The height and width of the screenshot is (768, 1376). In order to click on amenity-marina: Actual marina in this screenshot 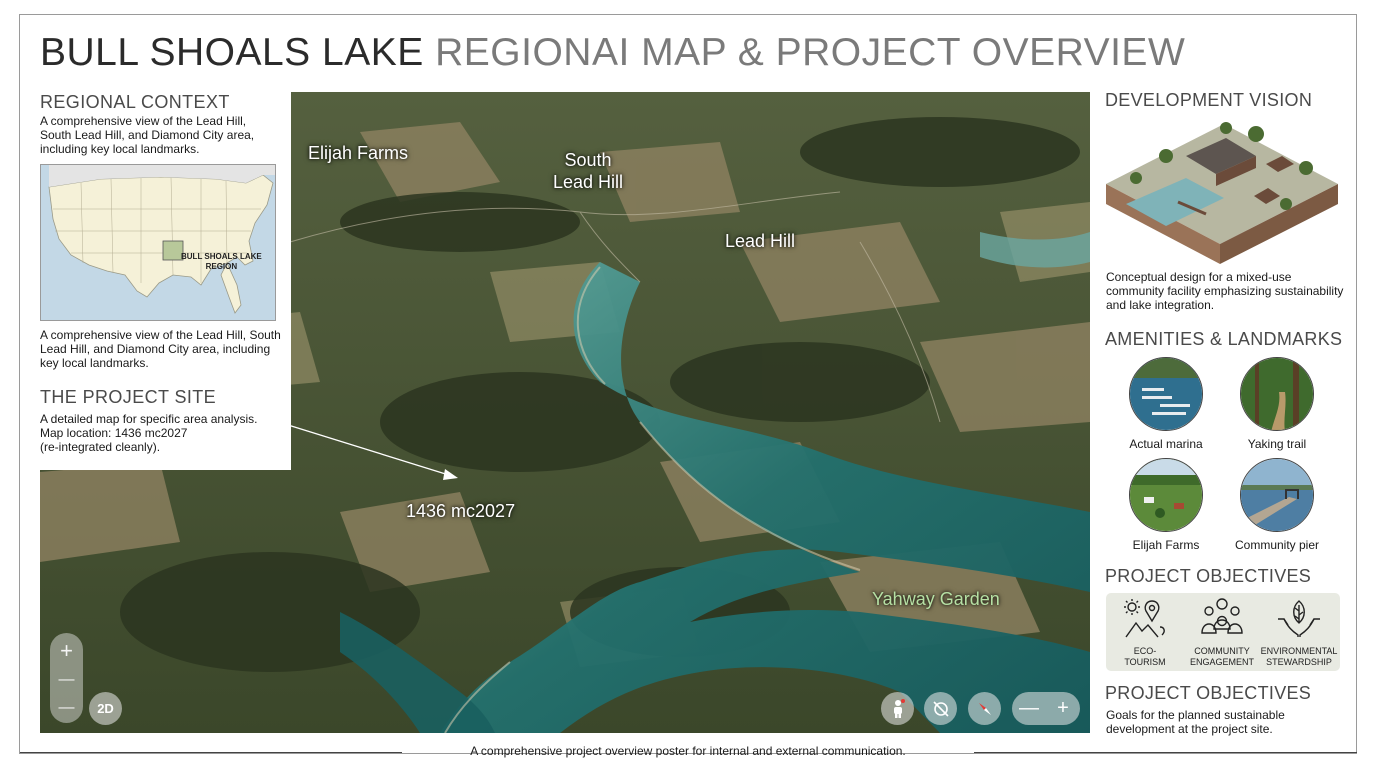, I will do `click(1166, 404)`.